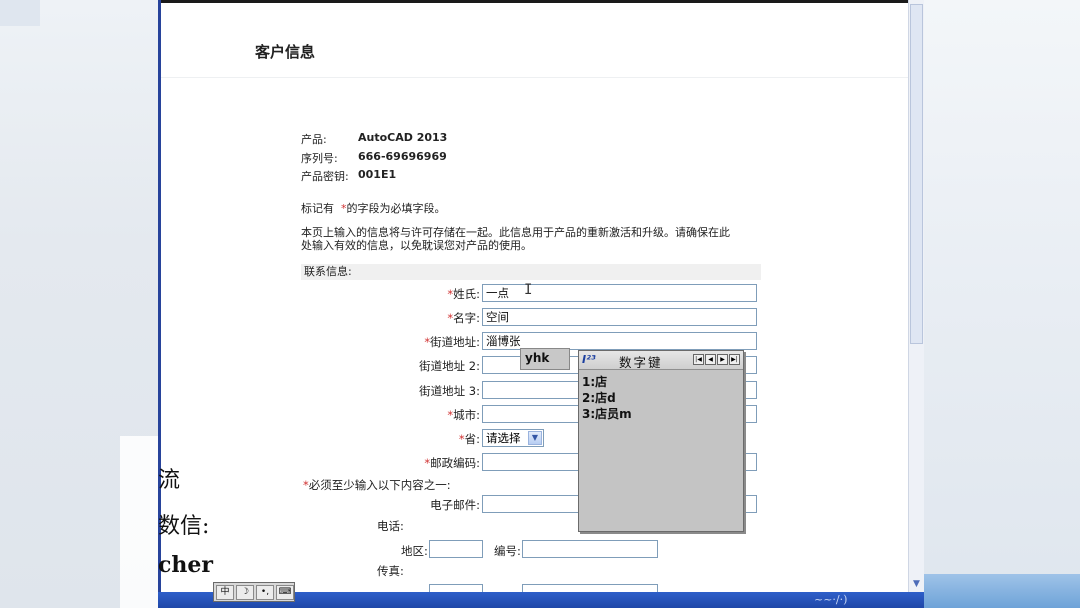 The image size is (1080, 608). Describe the element at coordinates (319, 158) in the screenshot. I see `serial-label: 序列号:` at that location.